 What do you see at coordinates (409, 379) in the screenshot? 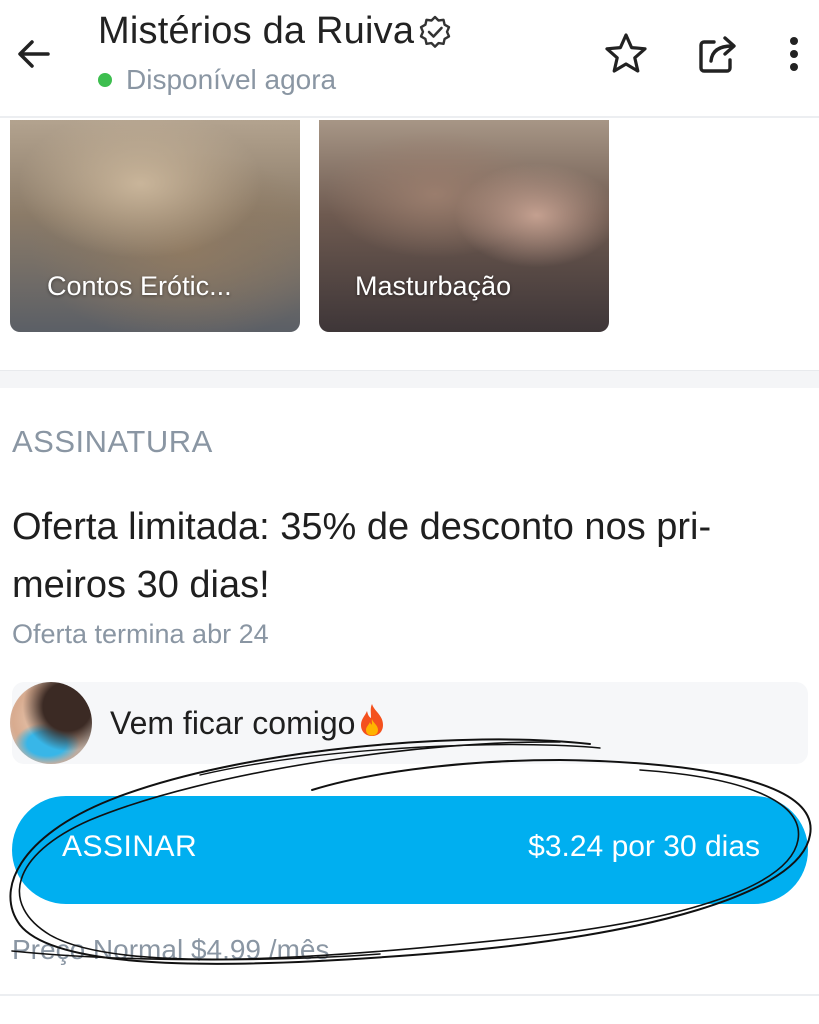
I see `section-divider` at bounding box center [409, 379].